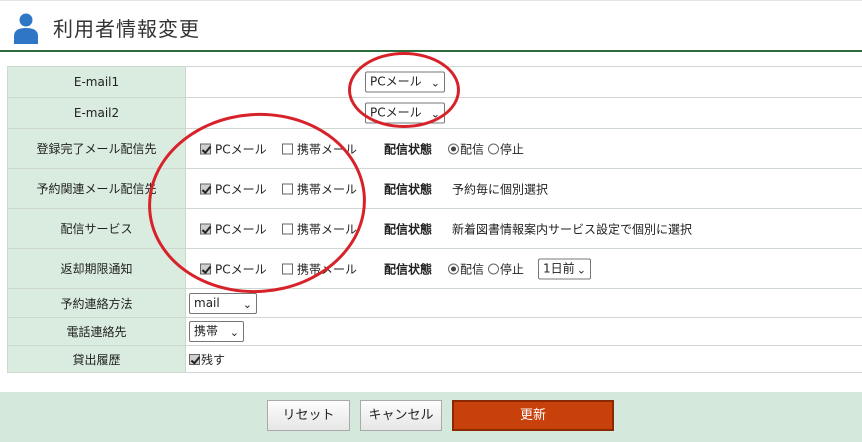 The width and height of the screenshot is (862, 442). I want to click on registration-pc-checkbox, so click(205, 148).